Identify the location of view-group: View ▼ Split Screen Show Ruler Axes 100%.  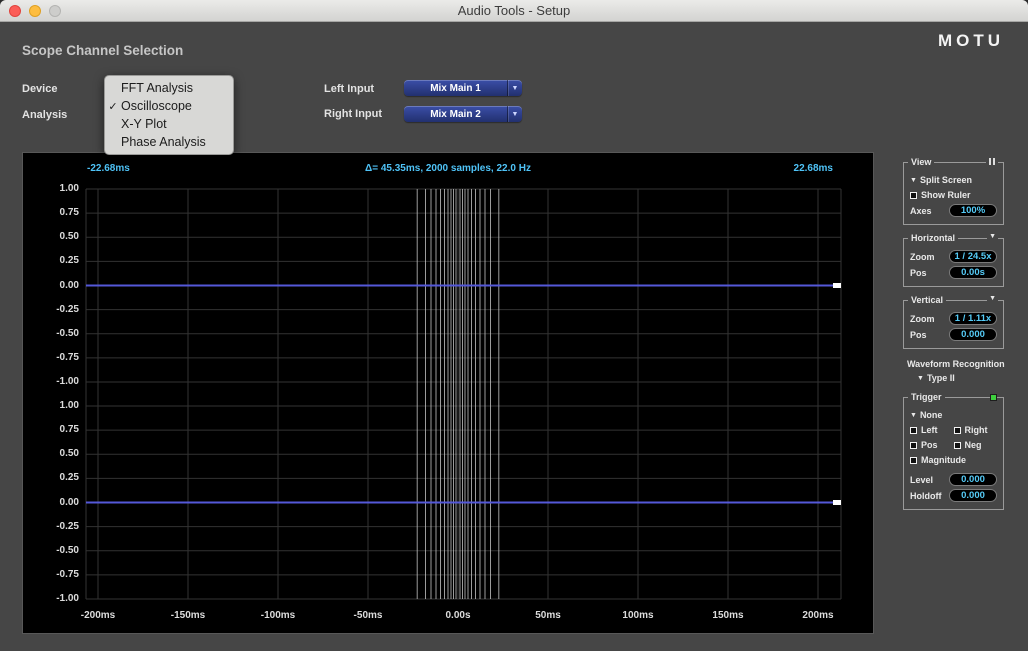
(953, 191).